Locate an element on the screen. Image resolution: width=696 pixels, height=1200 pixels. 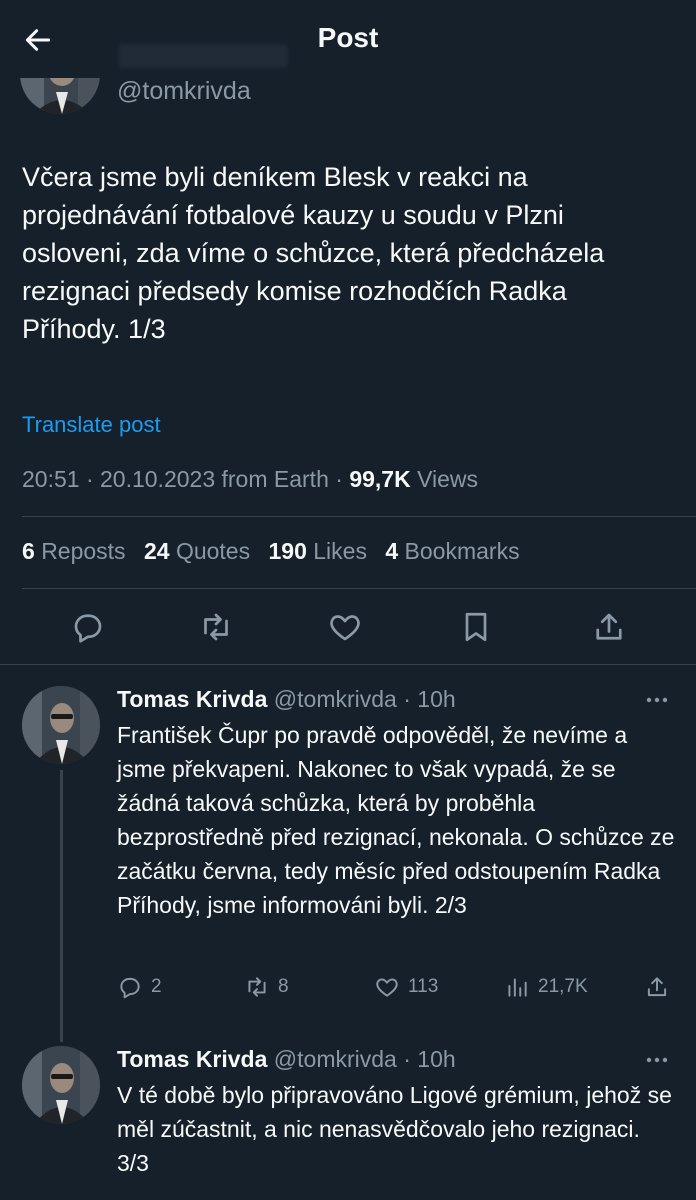
views-count: 21,7K is located at coordinates (563, 986).